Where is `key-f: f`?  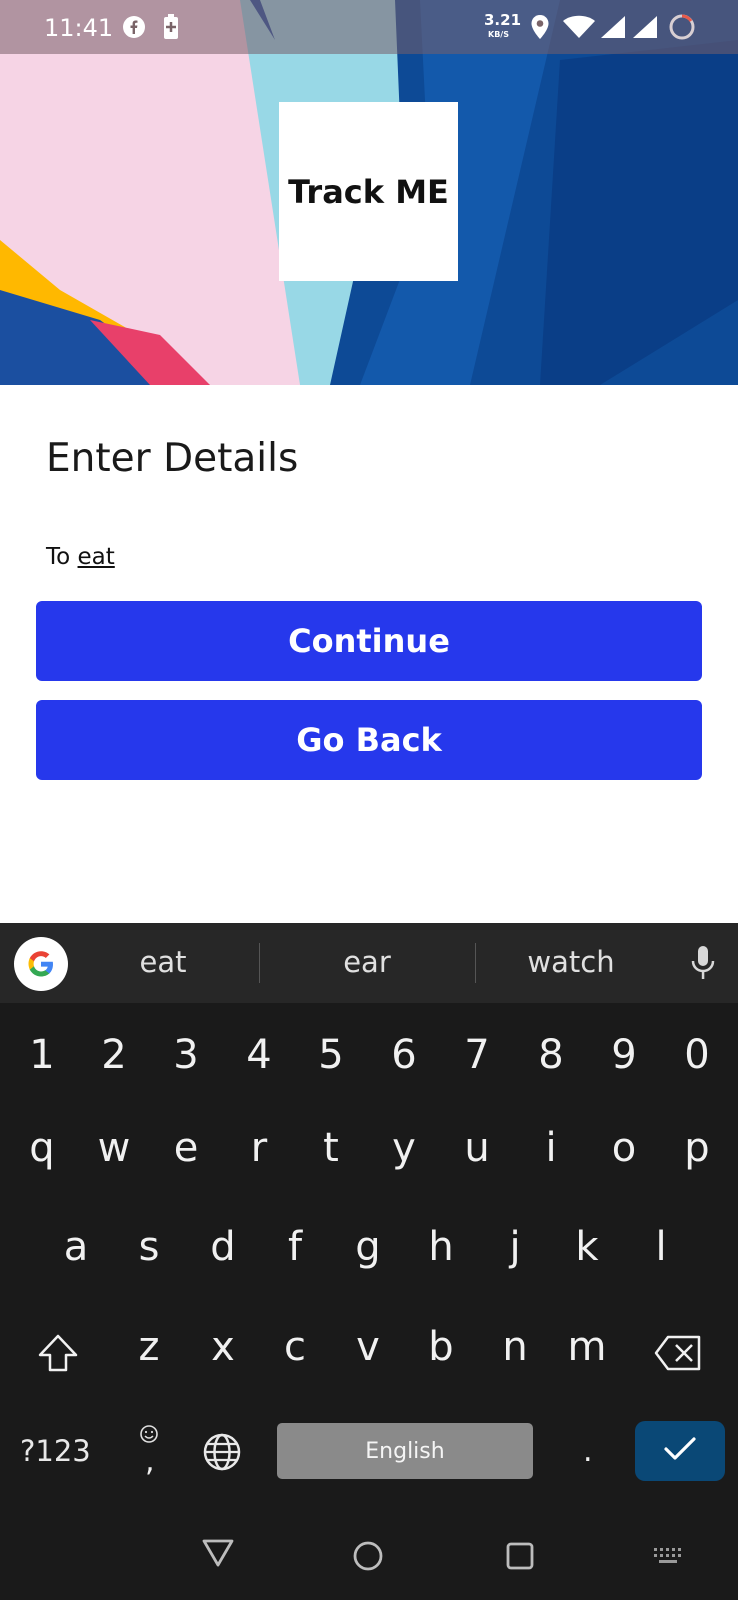 key-f: f is located at coordinates (295, 1247).